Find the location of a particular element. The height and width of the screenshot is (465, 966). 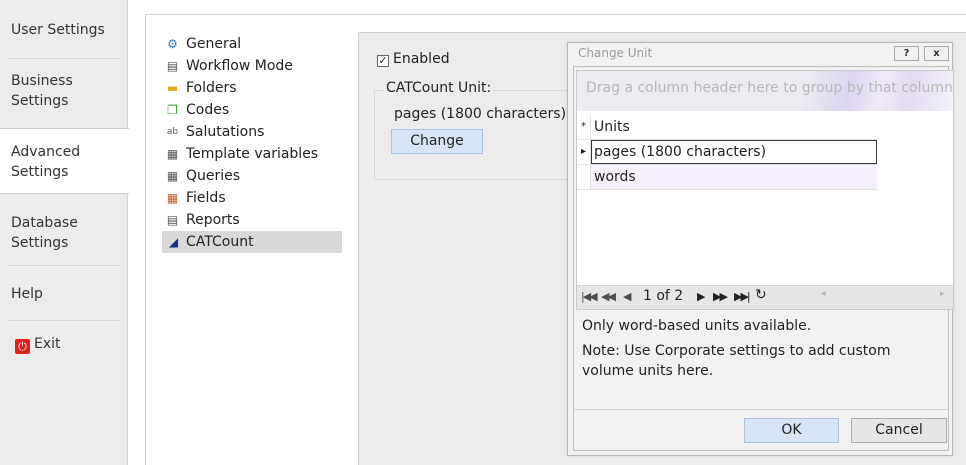

tree-item-fields: ▦ Fields is located at coordinates (195, 198).